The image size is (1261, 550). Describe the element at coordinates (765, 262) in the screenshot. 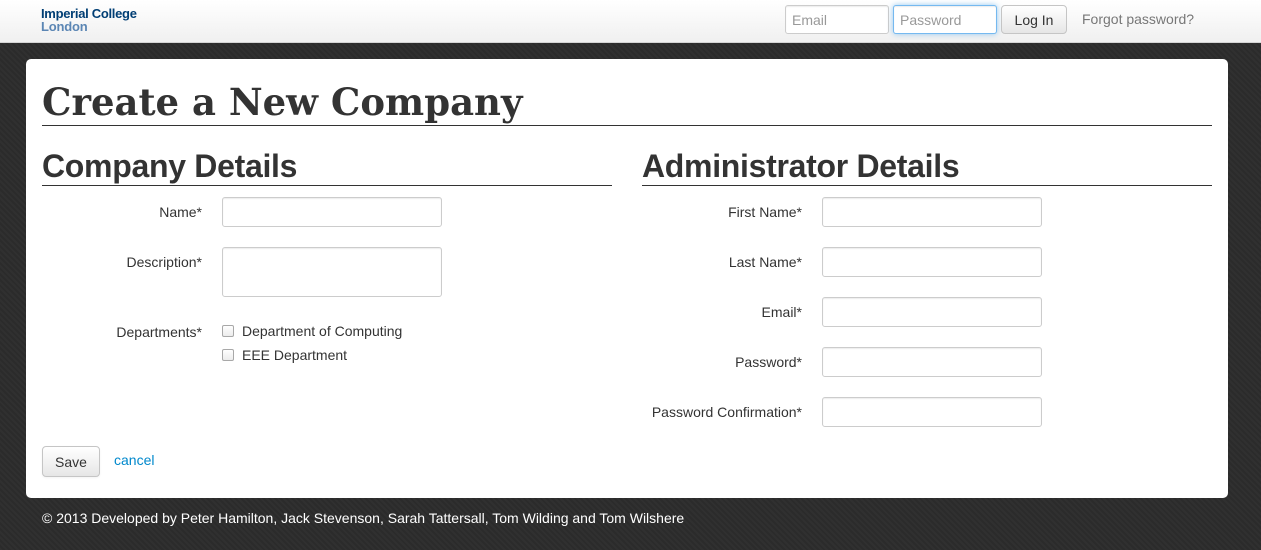

I see `last-name-label: Last Name*` at that location.